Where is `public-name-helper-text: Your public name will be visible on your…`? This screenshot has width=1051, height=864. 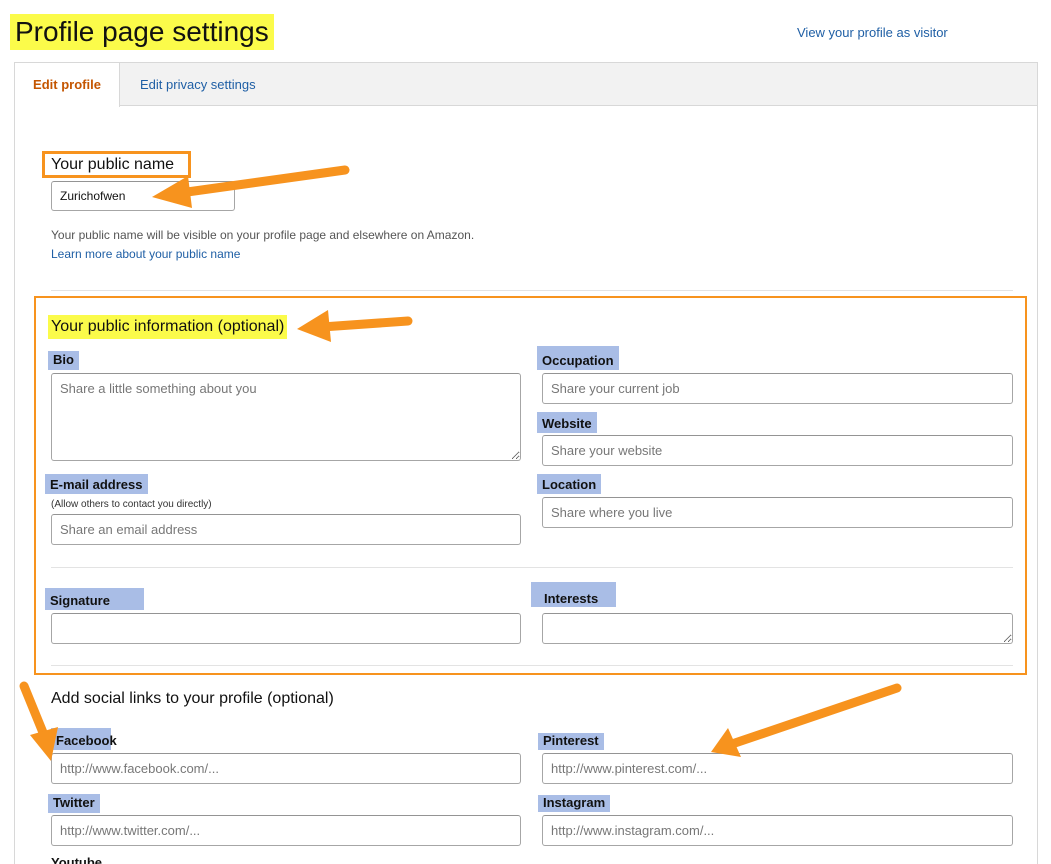
public-name-helper-text: Your public name will be visible on your… is located at coordinates (263, 235).